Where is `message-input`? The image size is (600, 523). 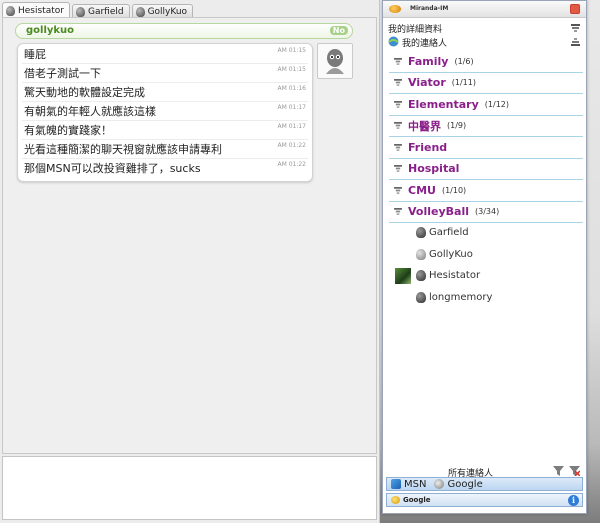 message-input is located at coordinates (189, 488).